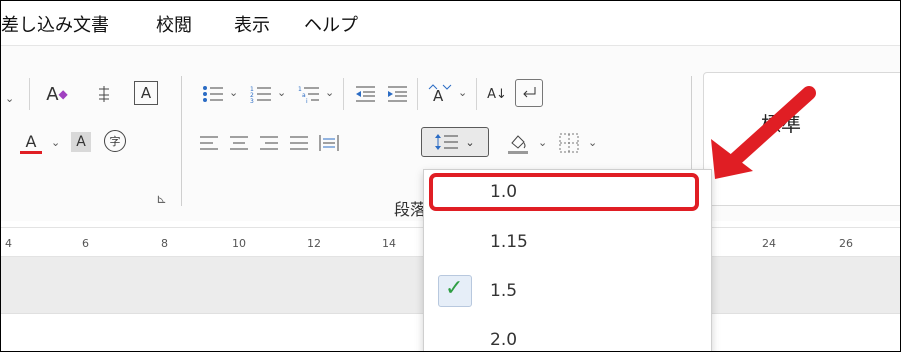 Image resolution: width=901 pixels, height=352 pixels. What do you see at coordinates (52, 94) in the screenshot?
I see `phonetic-guide-glyph: A` at bounding box center [52, 94].